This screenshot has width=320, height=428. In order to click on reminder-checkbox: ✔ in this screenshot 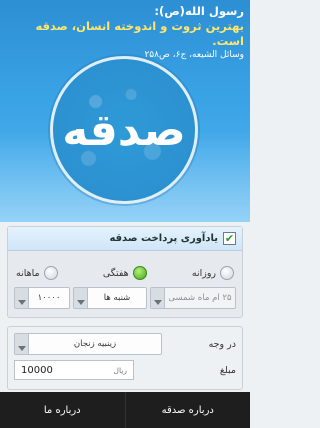, I will do `click(229, 238)`.